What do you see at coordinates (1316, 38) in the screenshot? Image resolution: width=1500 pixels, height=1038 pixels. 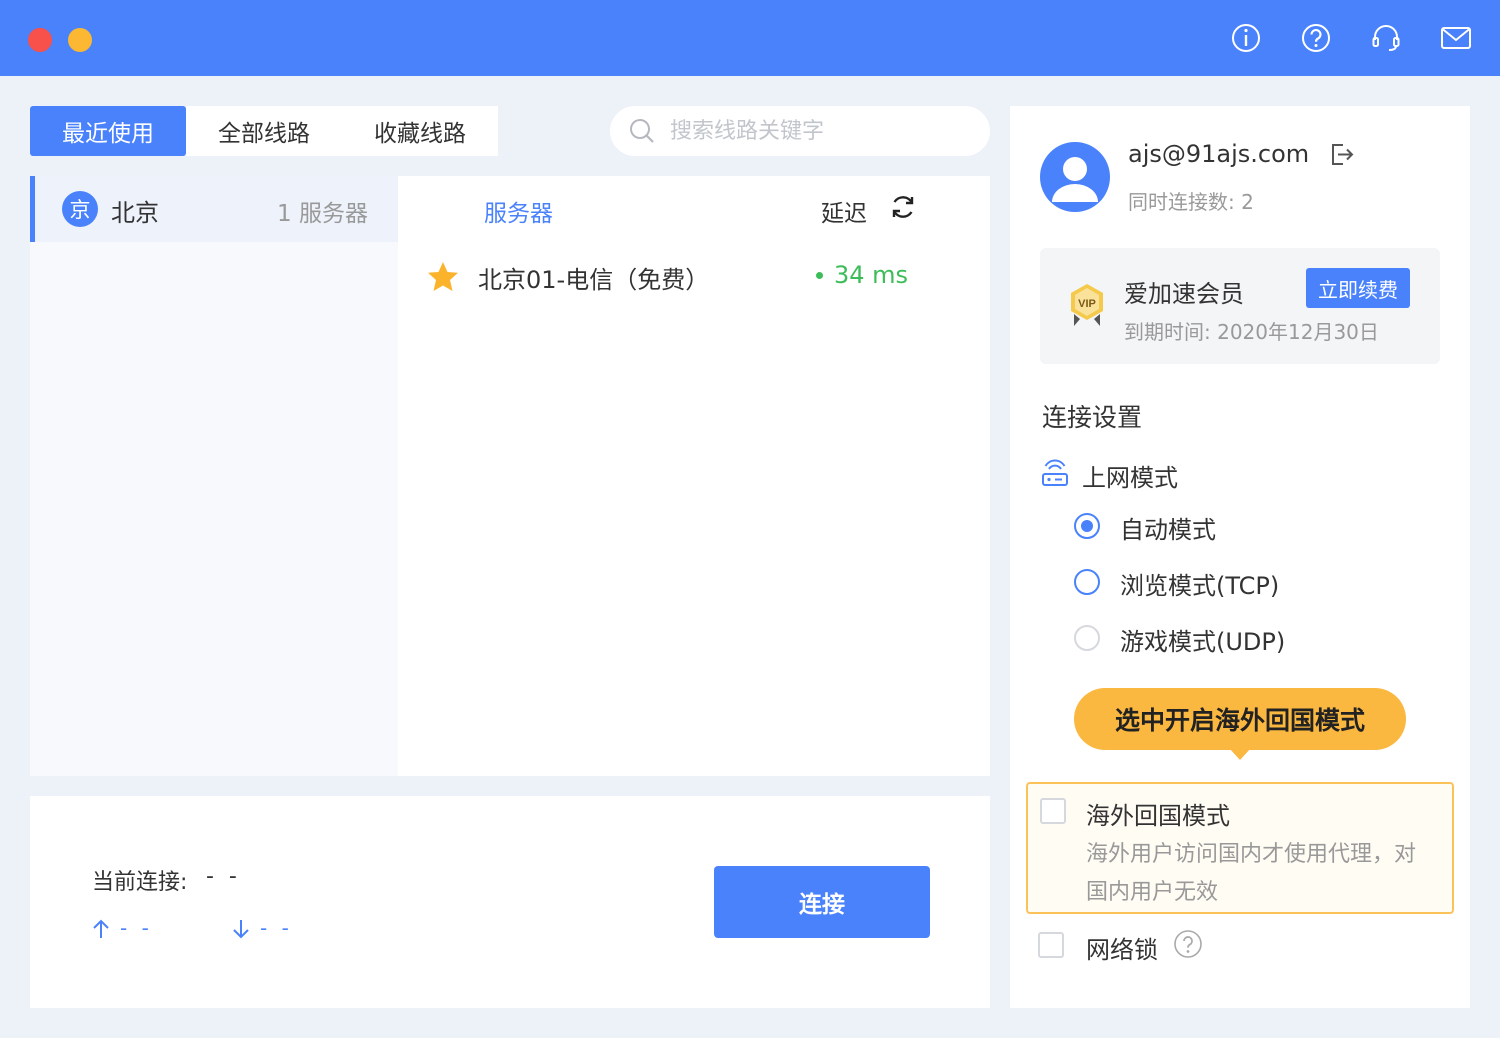 I see `help-icon` at bounding box center [1316, 38].